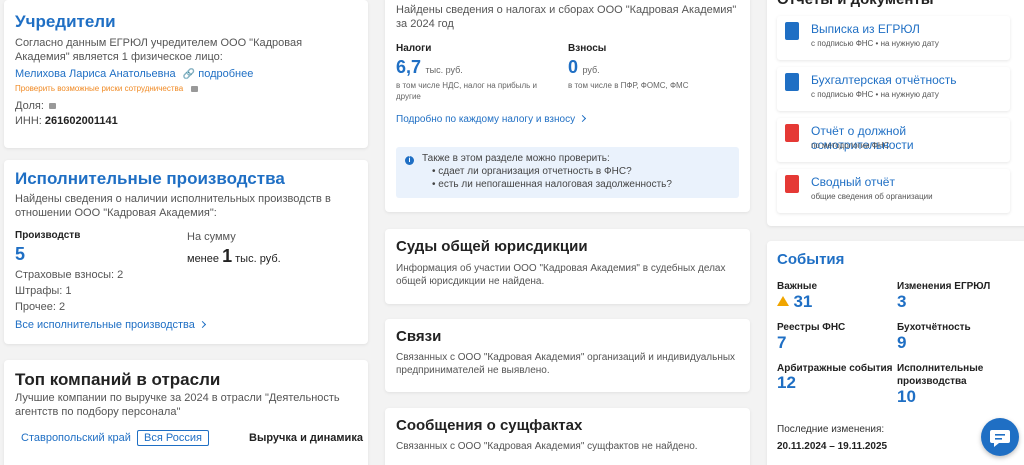 The image size is (1024, 465). I want to click on count-label: Производств, so click(48, 235).